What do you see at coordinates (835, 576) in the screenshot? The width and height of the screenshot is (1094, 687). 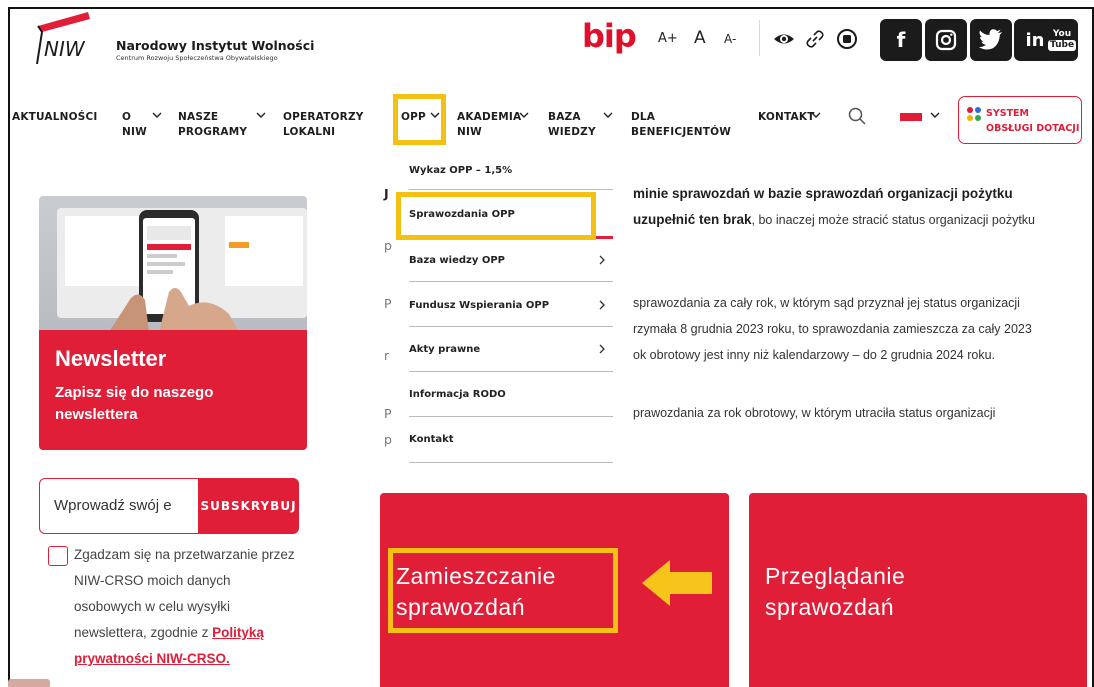 I see `tile-przegladanie-line1: Przeglądanie` at bounding box center [835, 576].